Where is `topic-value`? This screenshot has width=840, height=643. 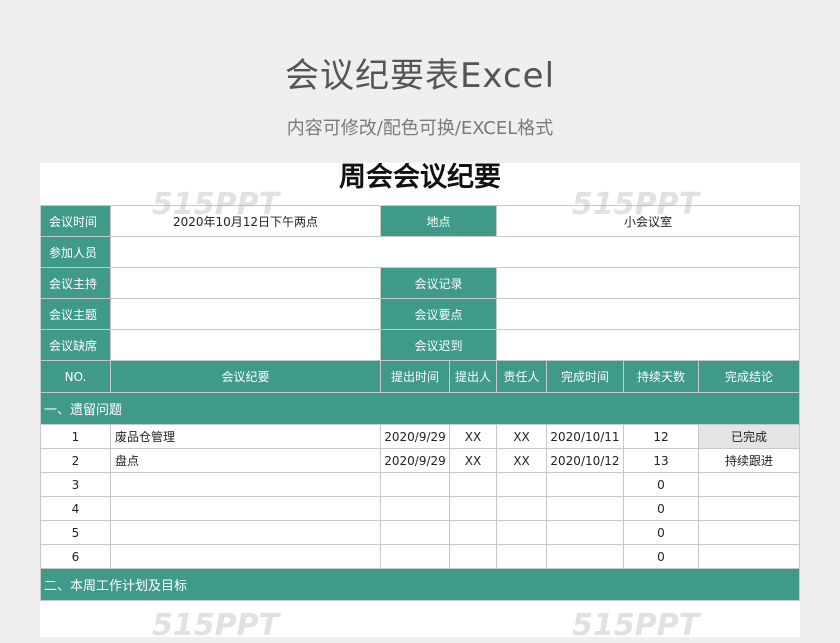
topic-value is located at coordinates (245, 314).